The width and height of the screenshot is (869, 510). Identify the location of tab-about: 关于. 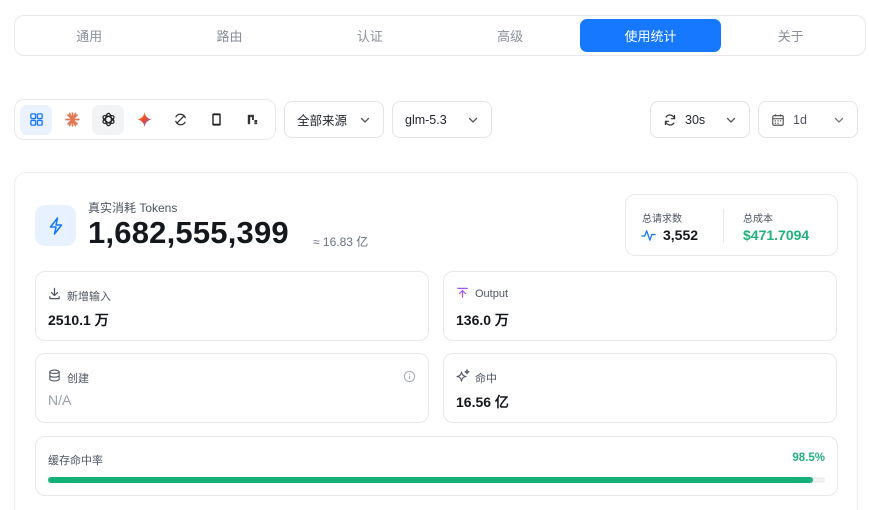
(791, 35).